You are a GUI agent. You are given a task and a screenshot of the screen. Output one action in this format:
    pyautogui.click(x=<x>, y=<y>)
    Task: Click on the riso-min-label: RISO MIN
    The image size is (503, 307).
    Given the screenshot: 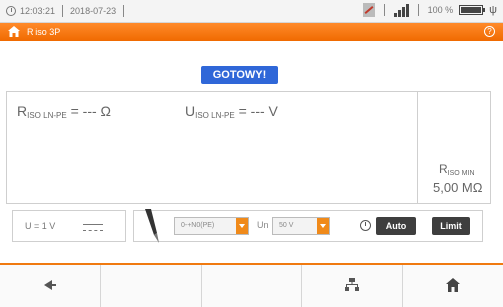 What is the action you would take?
    pyautogui.click(x=457, y=169)
    